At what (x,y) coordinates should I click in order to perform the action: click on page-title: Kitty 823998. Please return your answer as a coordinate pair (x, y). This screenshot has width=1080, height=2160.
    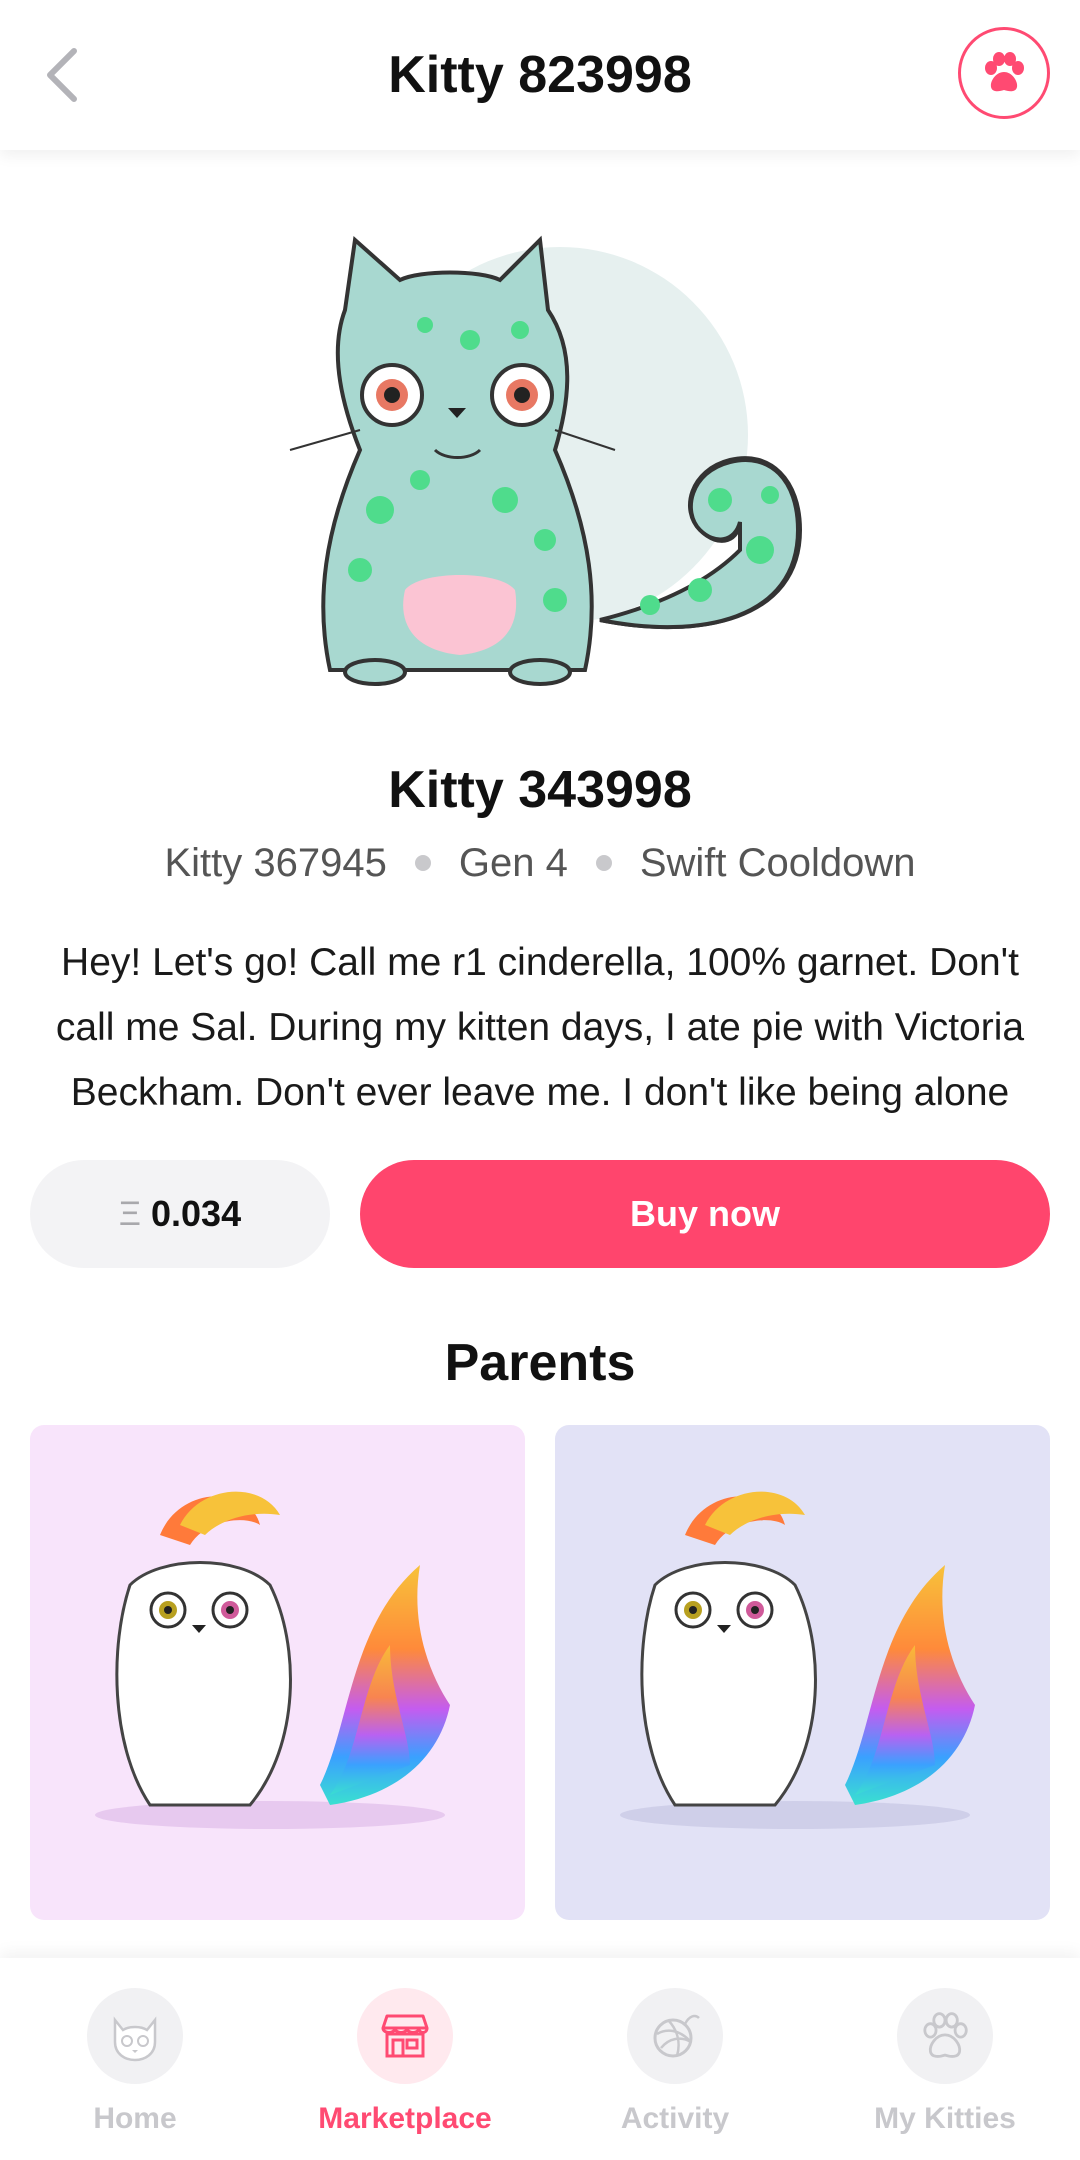
    Looking at the image, I should click on (540, 75).